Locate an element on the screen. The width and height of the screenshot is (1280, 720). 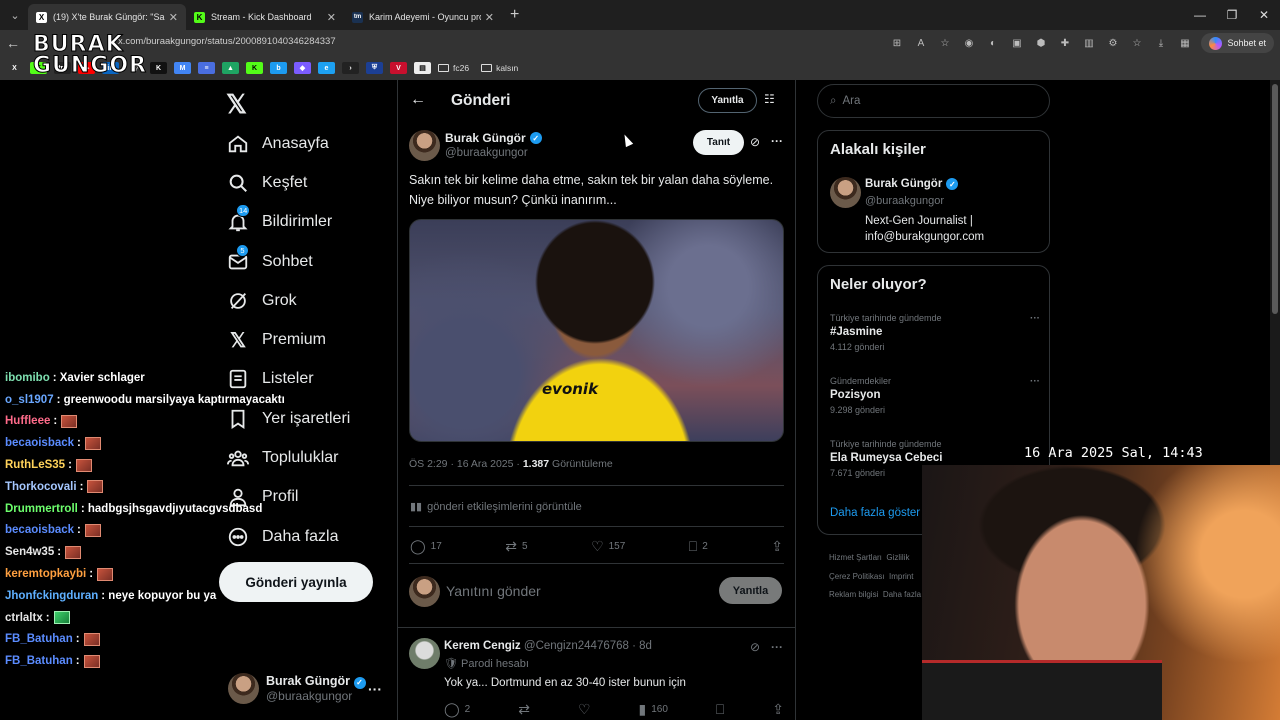
x-logo-icon: 𝕏 is located at coordinates (236, 104).